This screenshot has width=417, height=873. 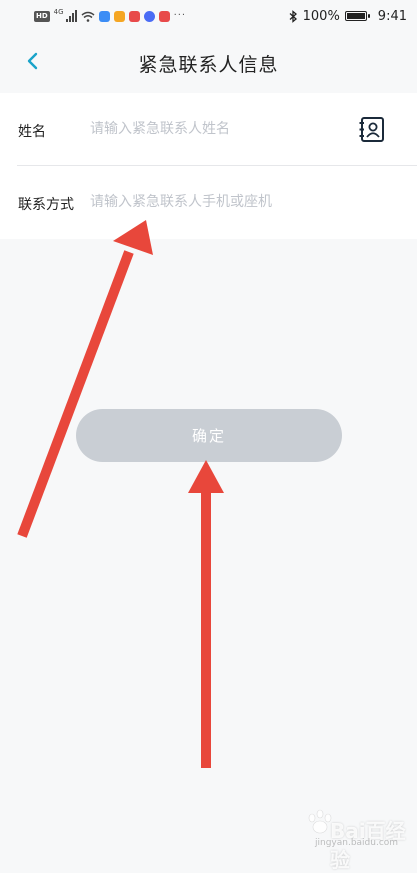 I want to click on app-play-icon, so click(x=119, y=16).